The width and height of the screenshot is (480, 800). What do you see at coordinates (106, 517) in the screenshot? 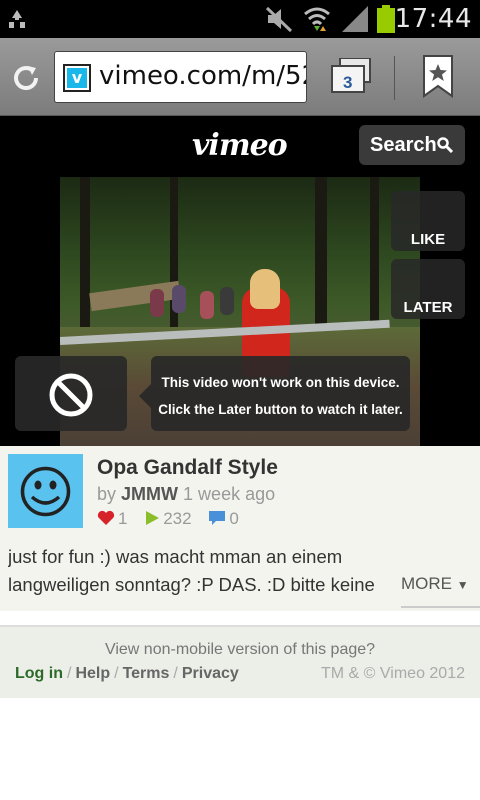
I see `heart-icon` at bounding box center [106, 517].